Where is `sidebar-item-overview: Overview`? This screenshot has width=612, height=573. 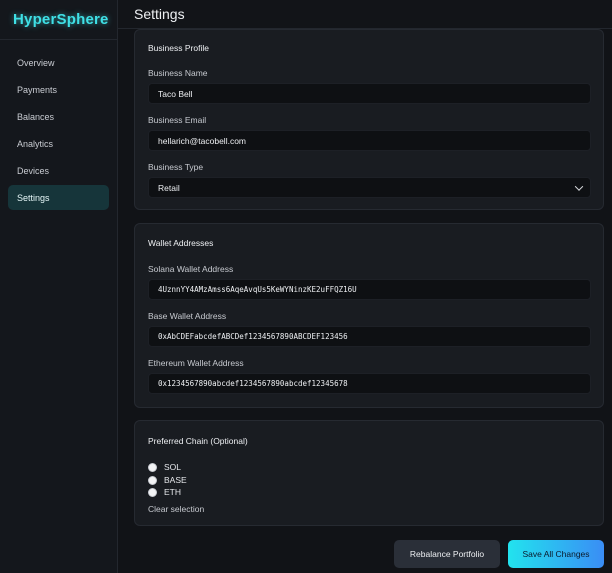
sidebar-item-overview: Overview is located at coordinates (58, 62).